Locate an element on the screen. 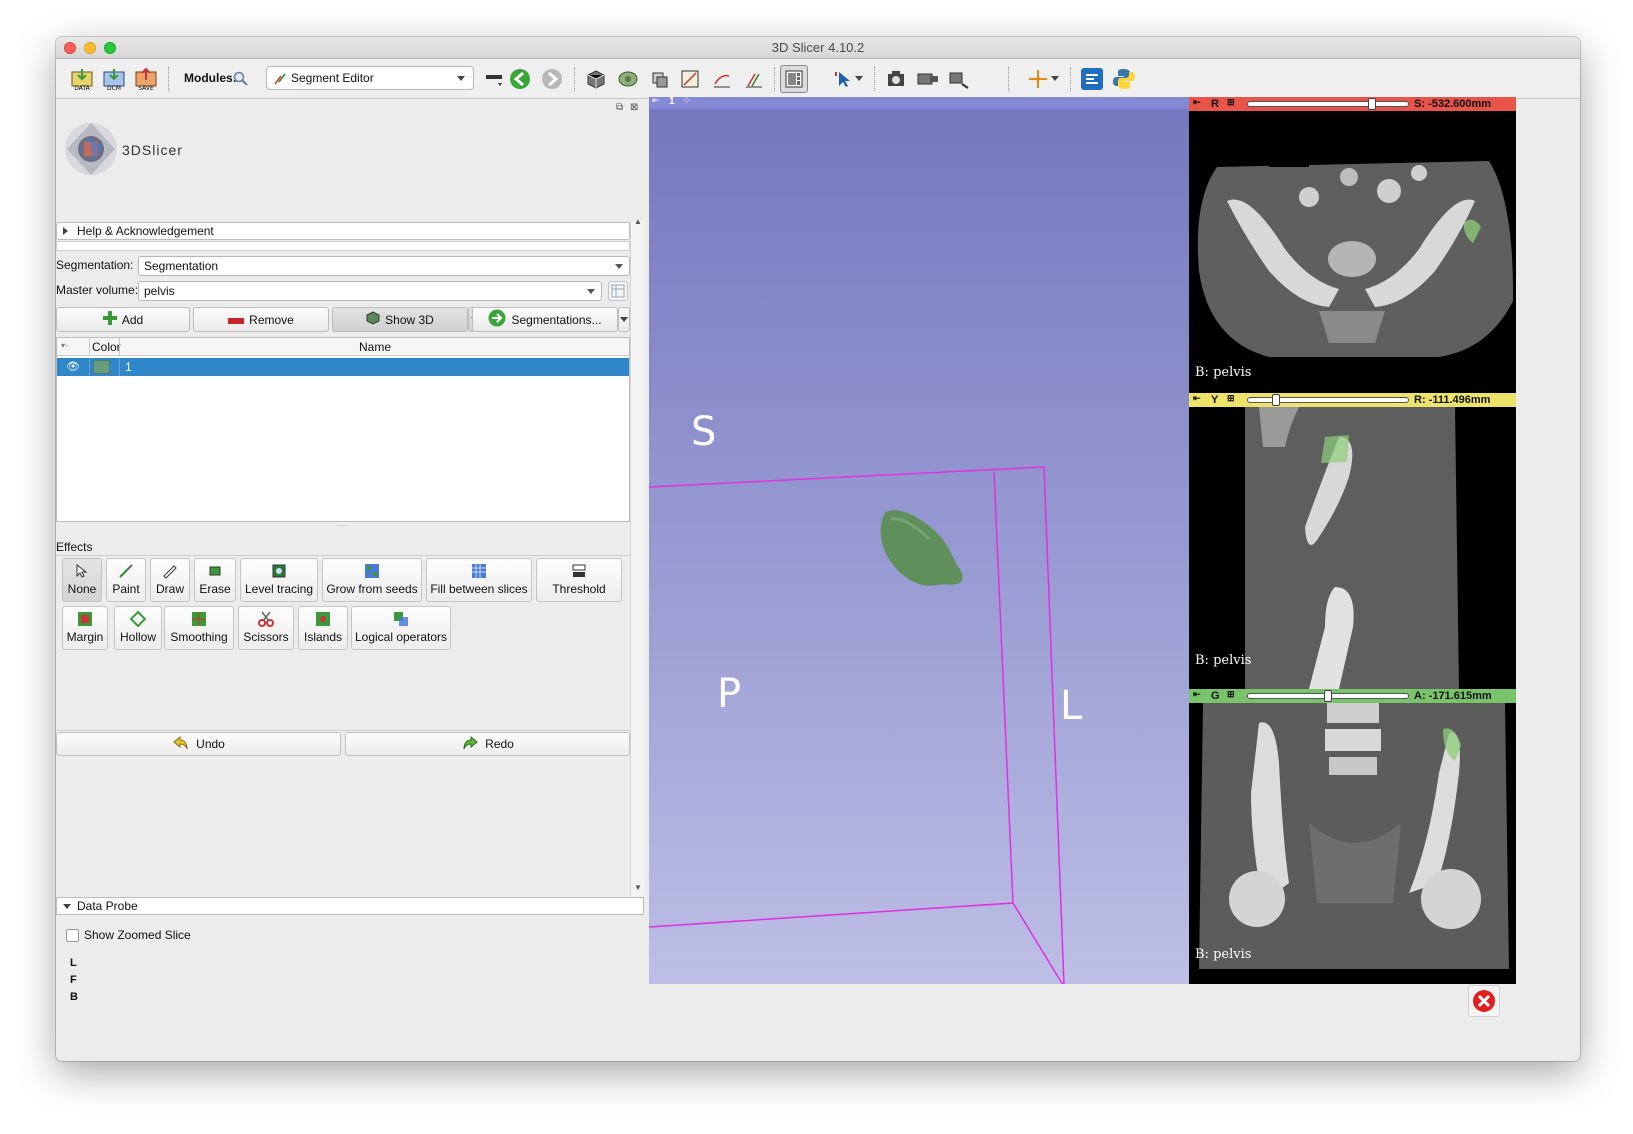 This screenshot has height=1134, width=1633. segment-name: 1 is located at coordinates (128, 367).